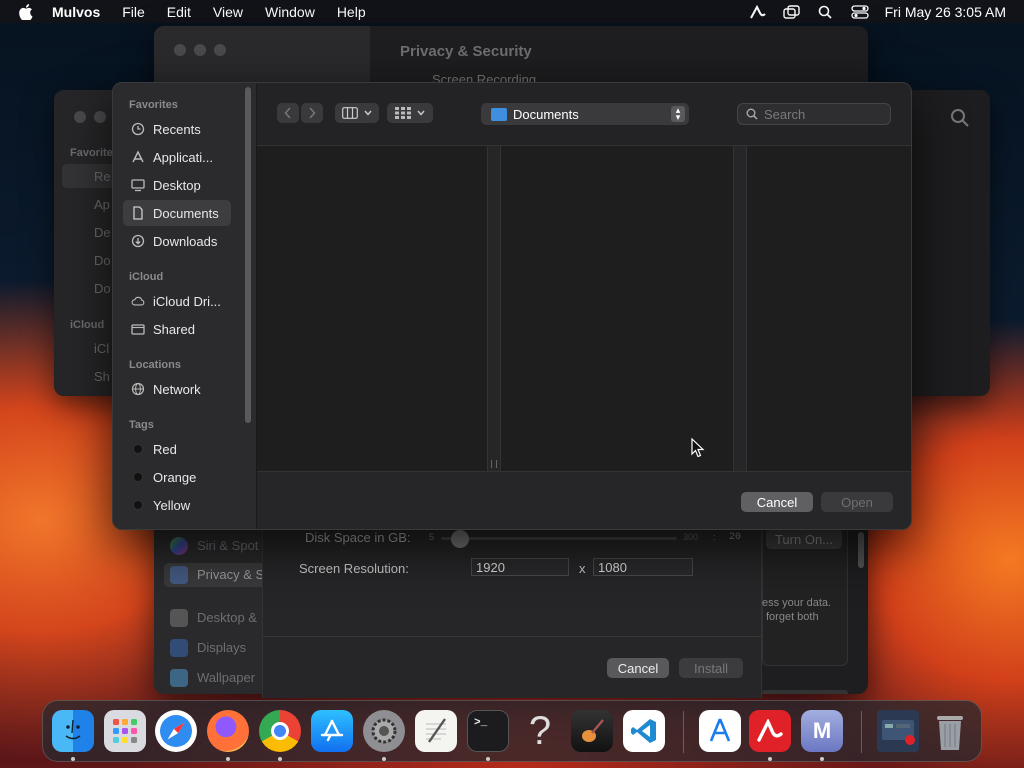 Image resolution: width=1024 pixels, height=768 pixels. Describe the element at coordinates (228, 731) in the screenshot. I see `dock-firefox-icon` at that location.